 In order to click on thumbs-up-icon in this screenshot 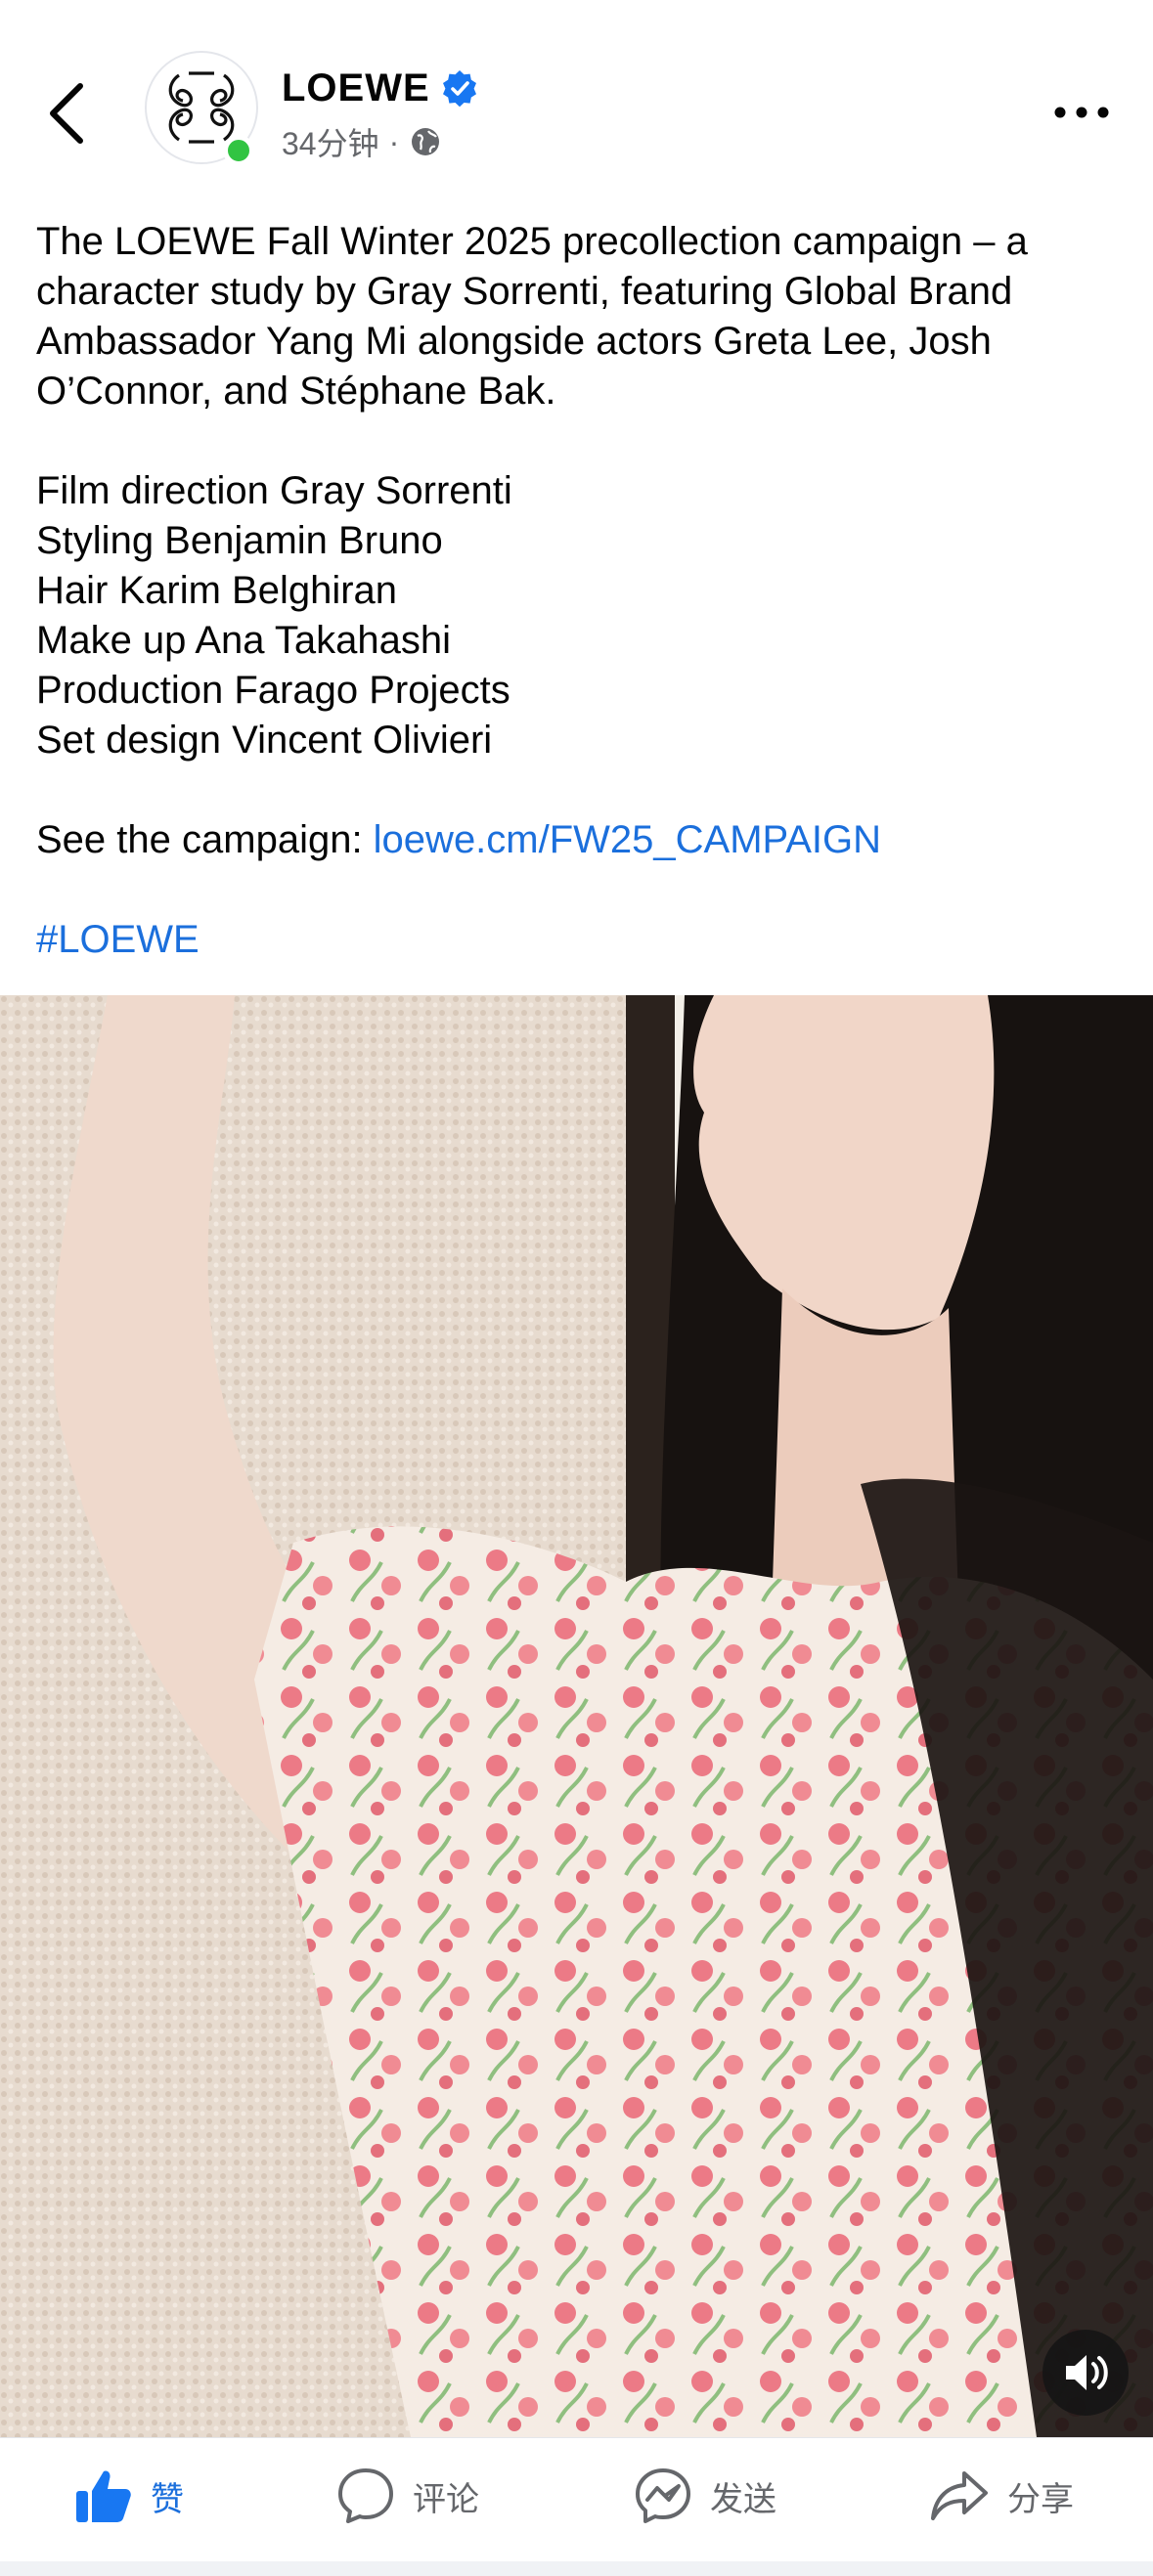, I will do `click(104, 2496)`.